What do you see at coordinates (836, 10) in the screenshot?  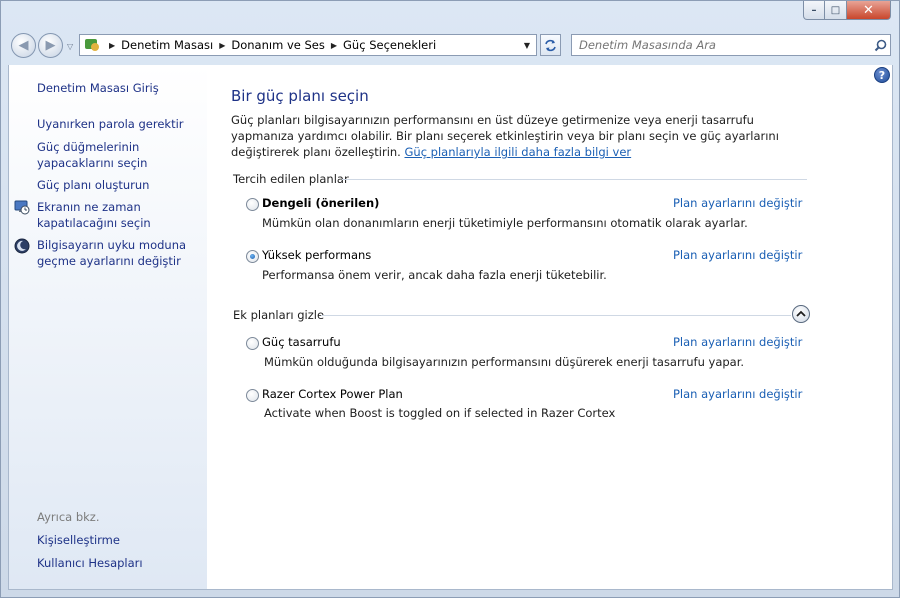 I see `maximize-button: □` at bounding box center [836, 10].